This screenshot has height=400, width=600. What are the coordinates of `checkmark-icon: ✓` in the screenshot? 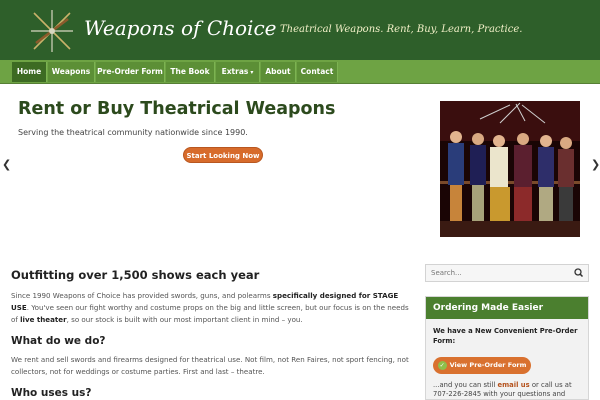 It's located at (442, 365).